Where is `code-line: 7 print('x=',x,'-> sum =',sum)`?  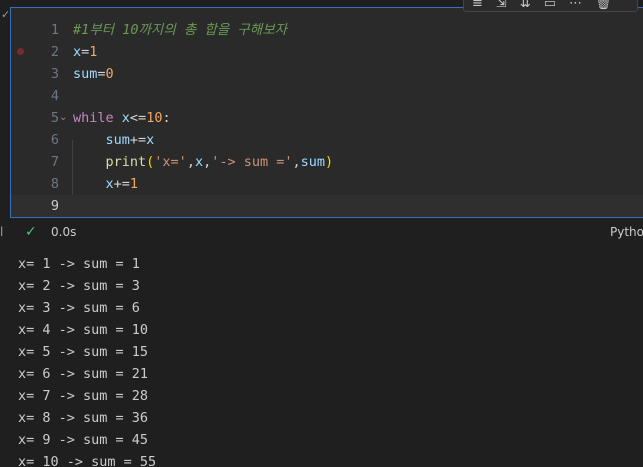 code-line: 7 print('x=',x,'-> sum =',sum) is located at coordinates (327, 162).